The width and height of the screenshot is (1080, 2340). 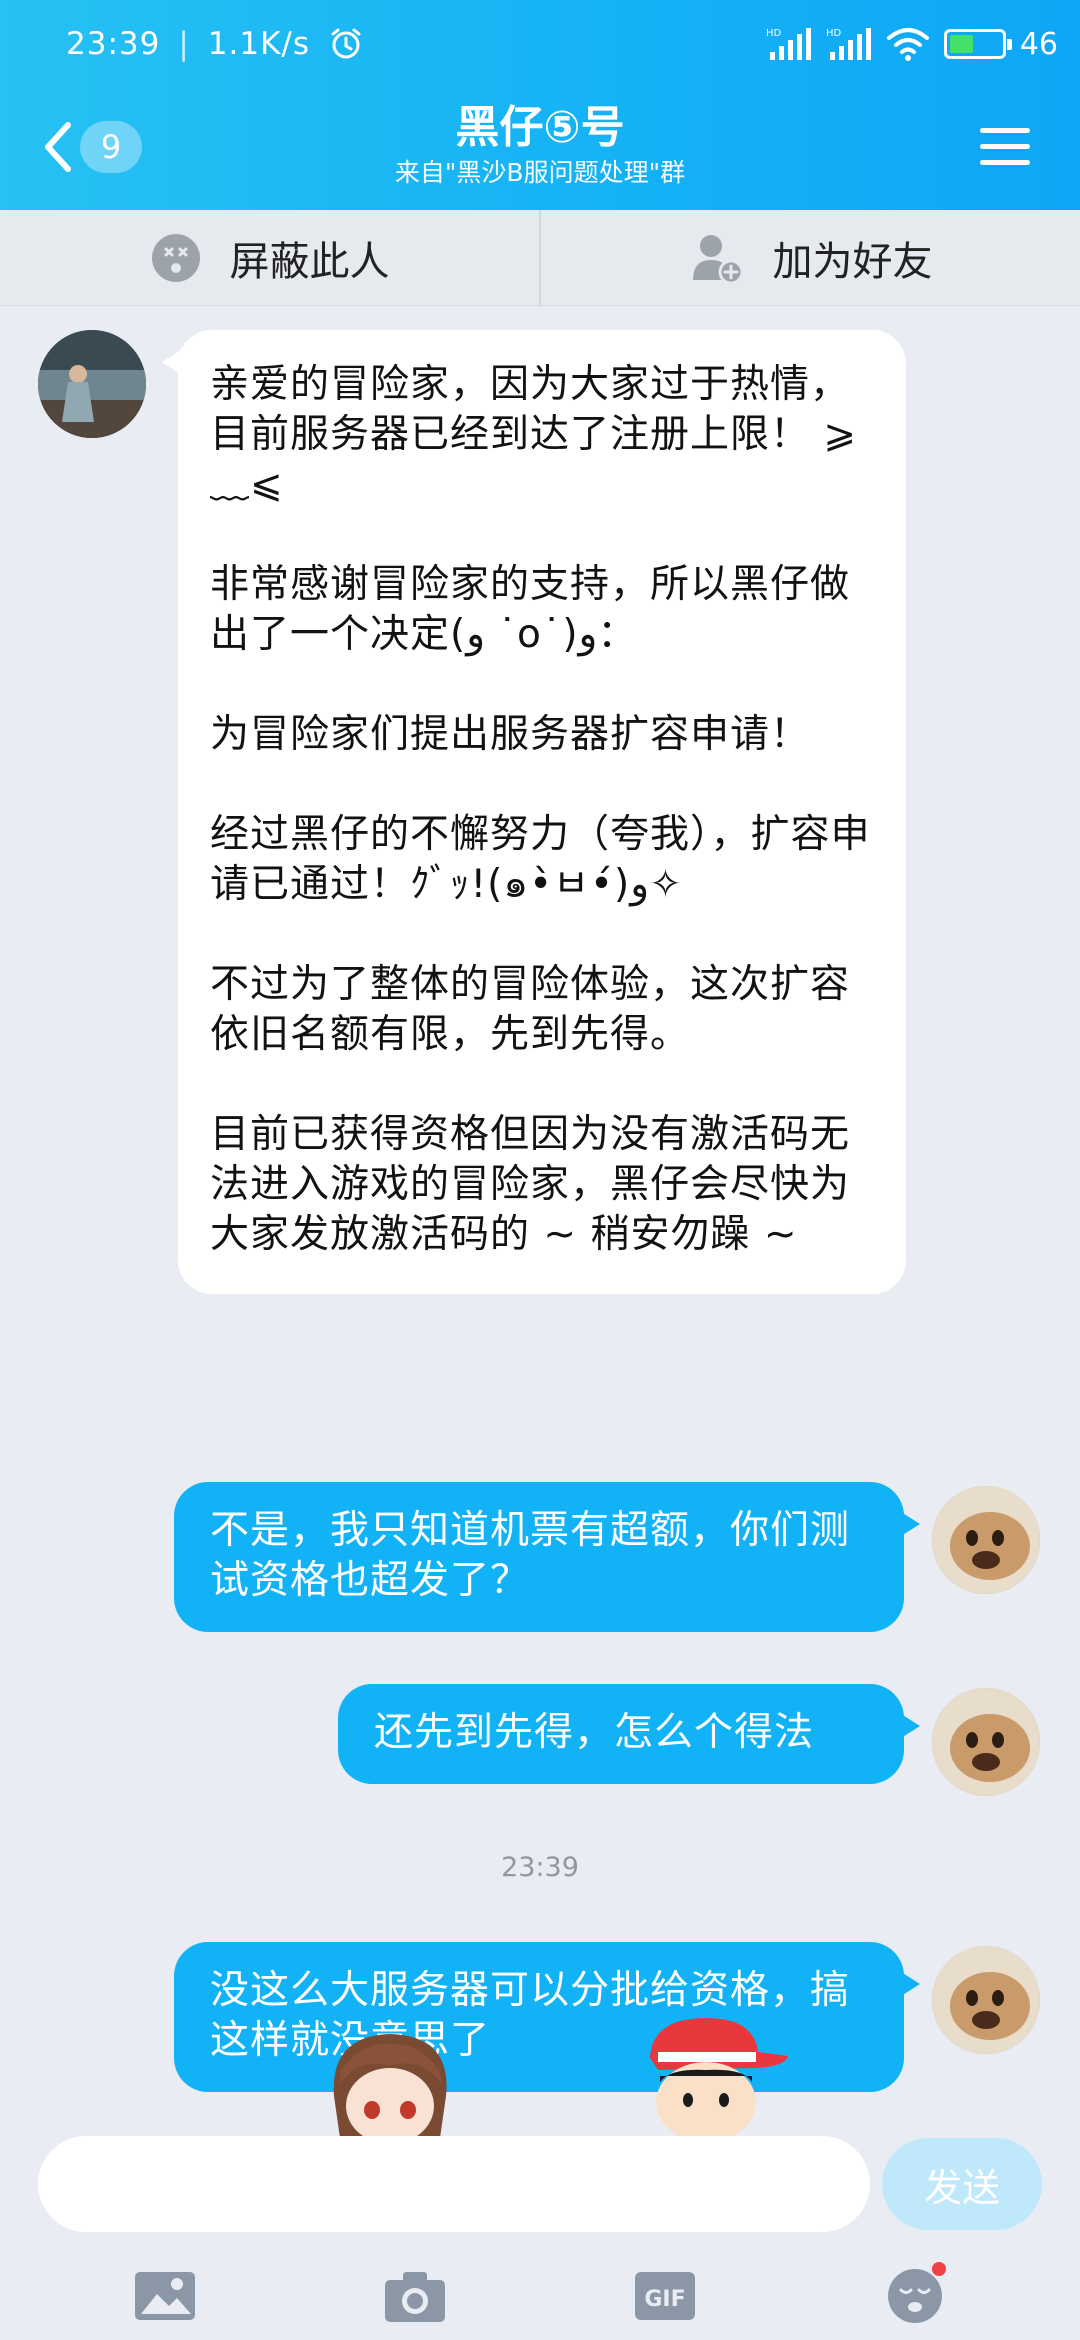 I want to click on camera-icon, so click(x=415, y=2297).